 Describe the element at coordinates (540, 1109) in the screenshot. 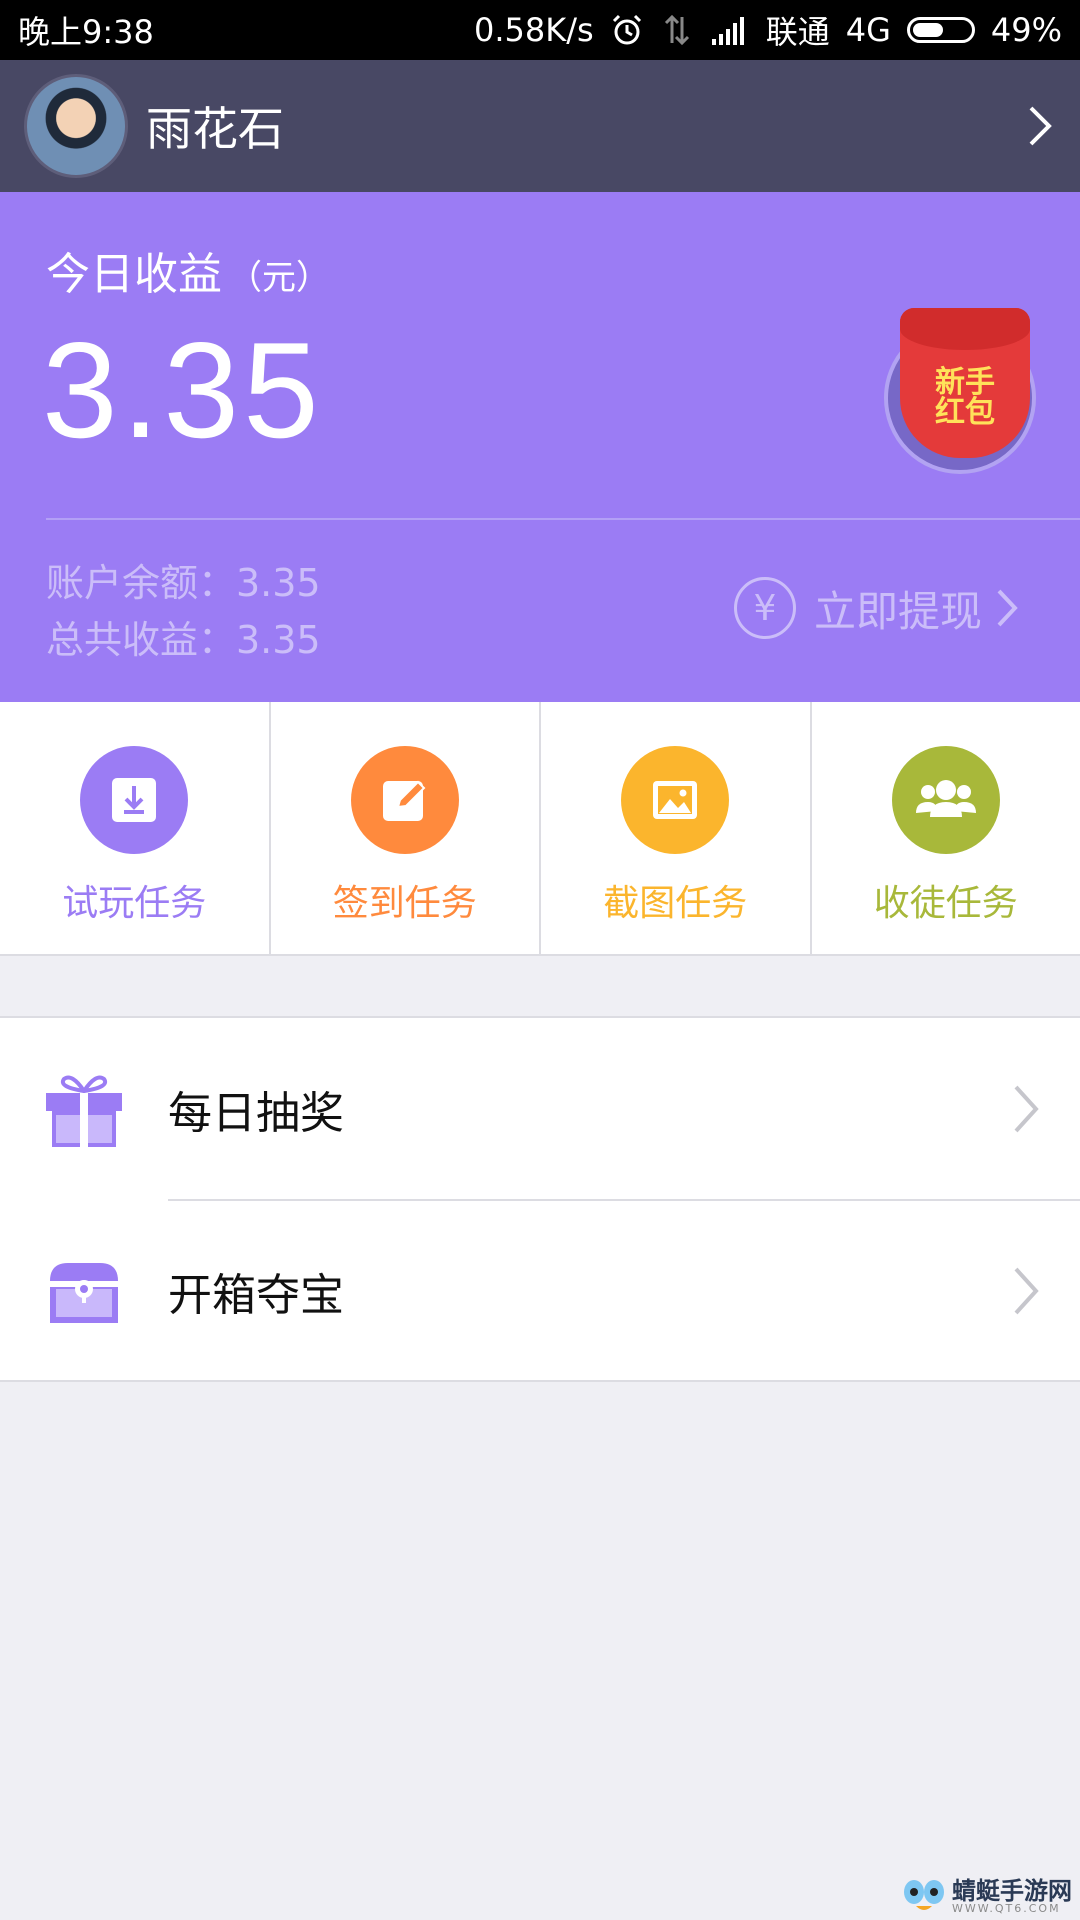

I see `list-item-daily-lottery: 每日抽奖` at that location.